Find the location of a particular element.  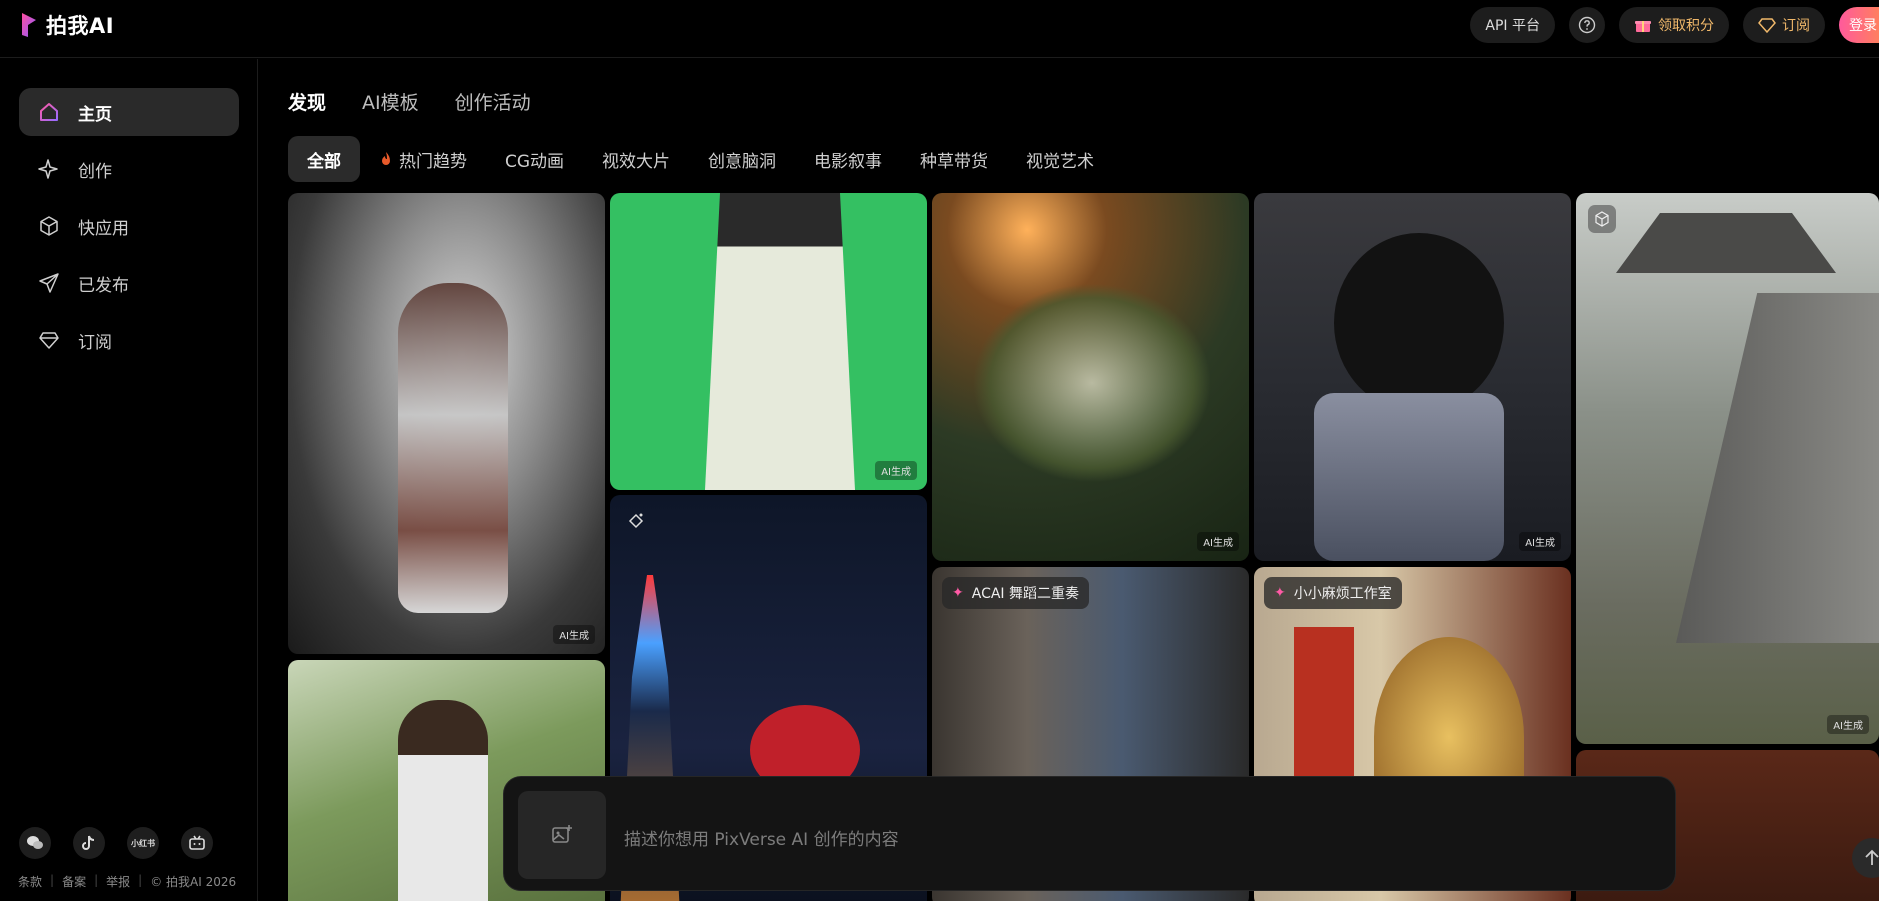

category-product: 种草带货 is located at coordinates (954, 159).